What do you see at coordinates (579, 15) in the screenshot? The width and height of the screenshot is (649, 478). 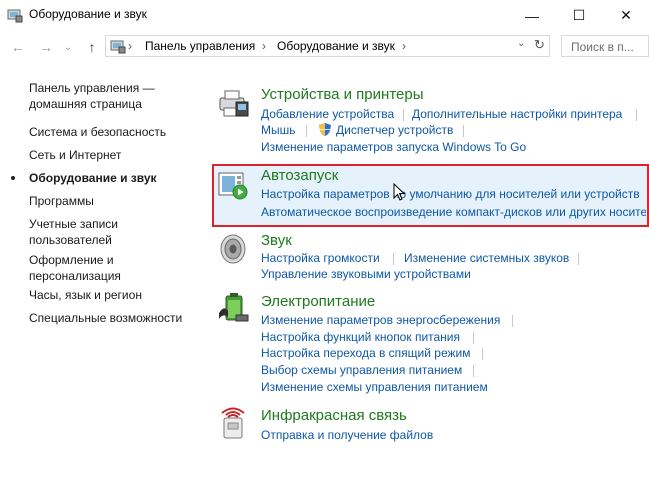 I see `maximize-button: ☐` at bounding box center [579, 15].